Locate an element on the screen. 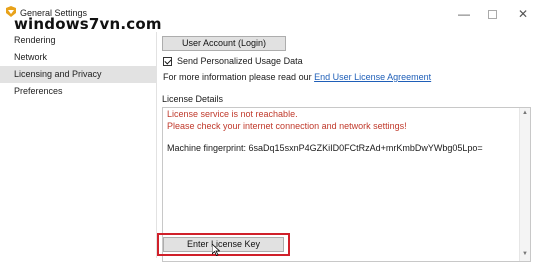 The image size is (536, 262). minimize-icon: — is located at coordinates (464, 14).